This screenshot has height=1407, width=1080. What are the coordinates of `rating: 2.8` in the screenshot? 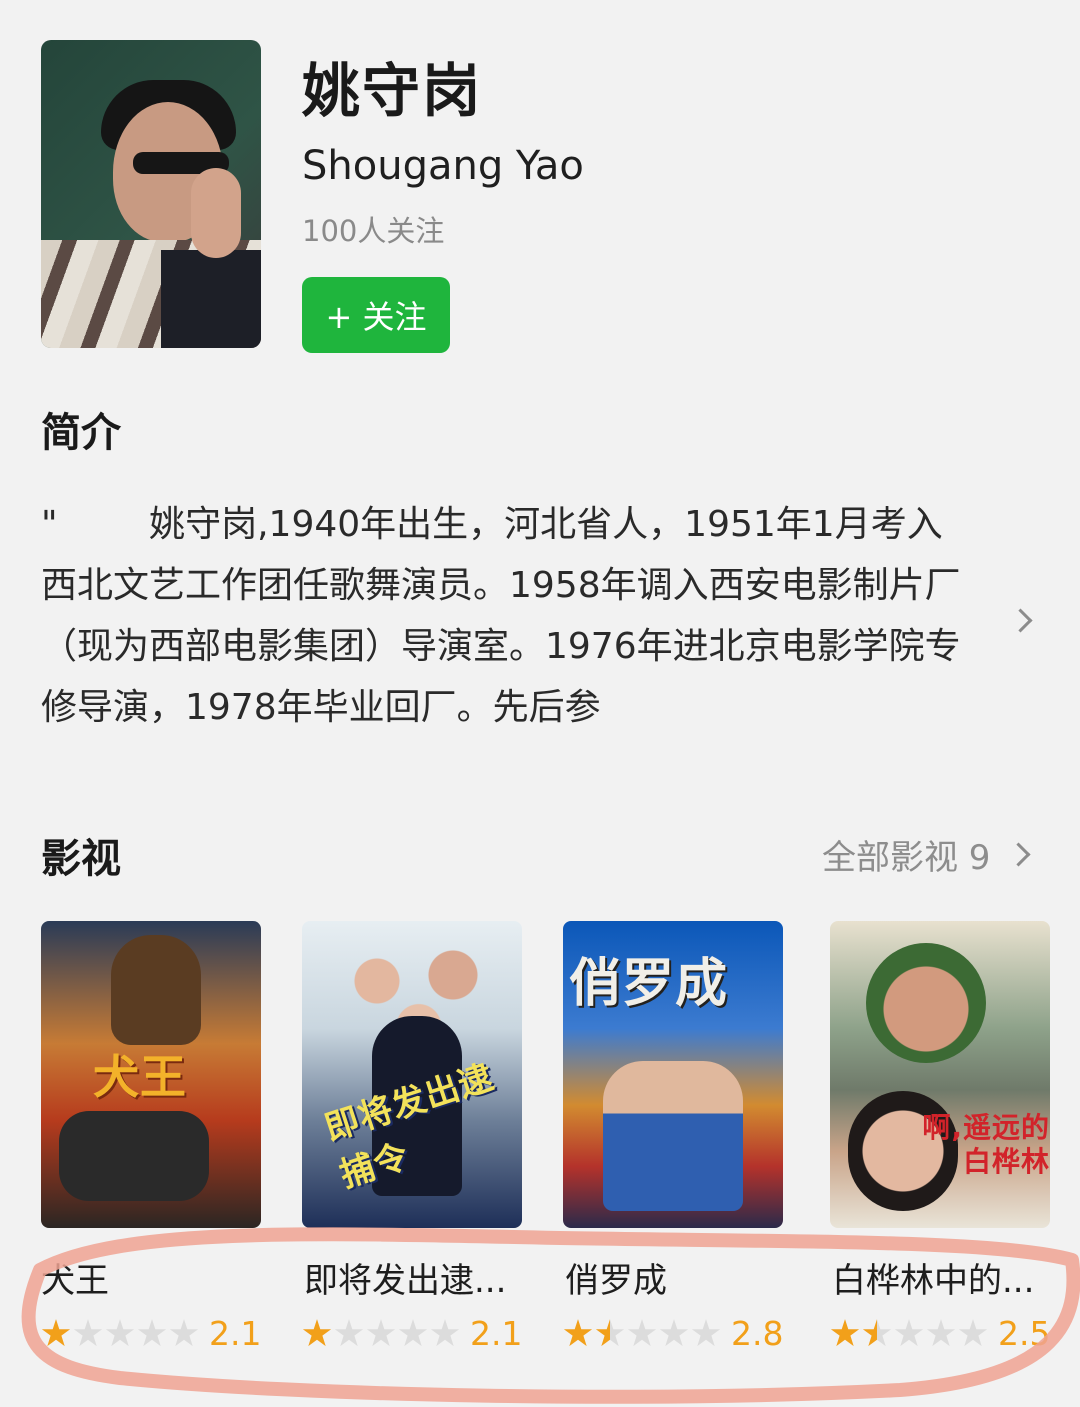 It's located at (673, 1333).